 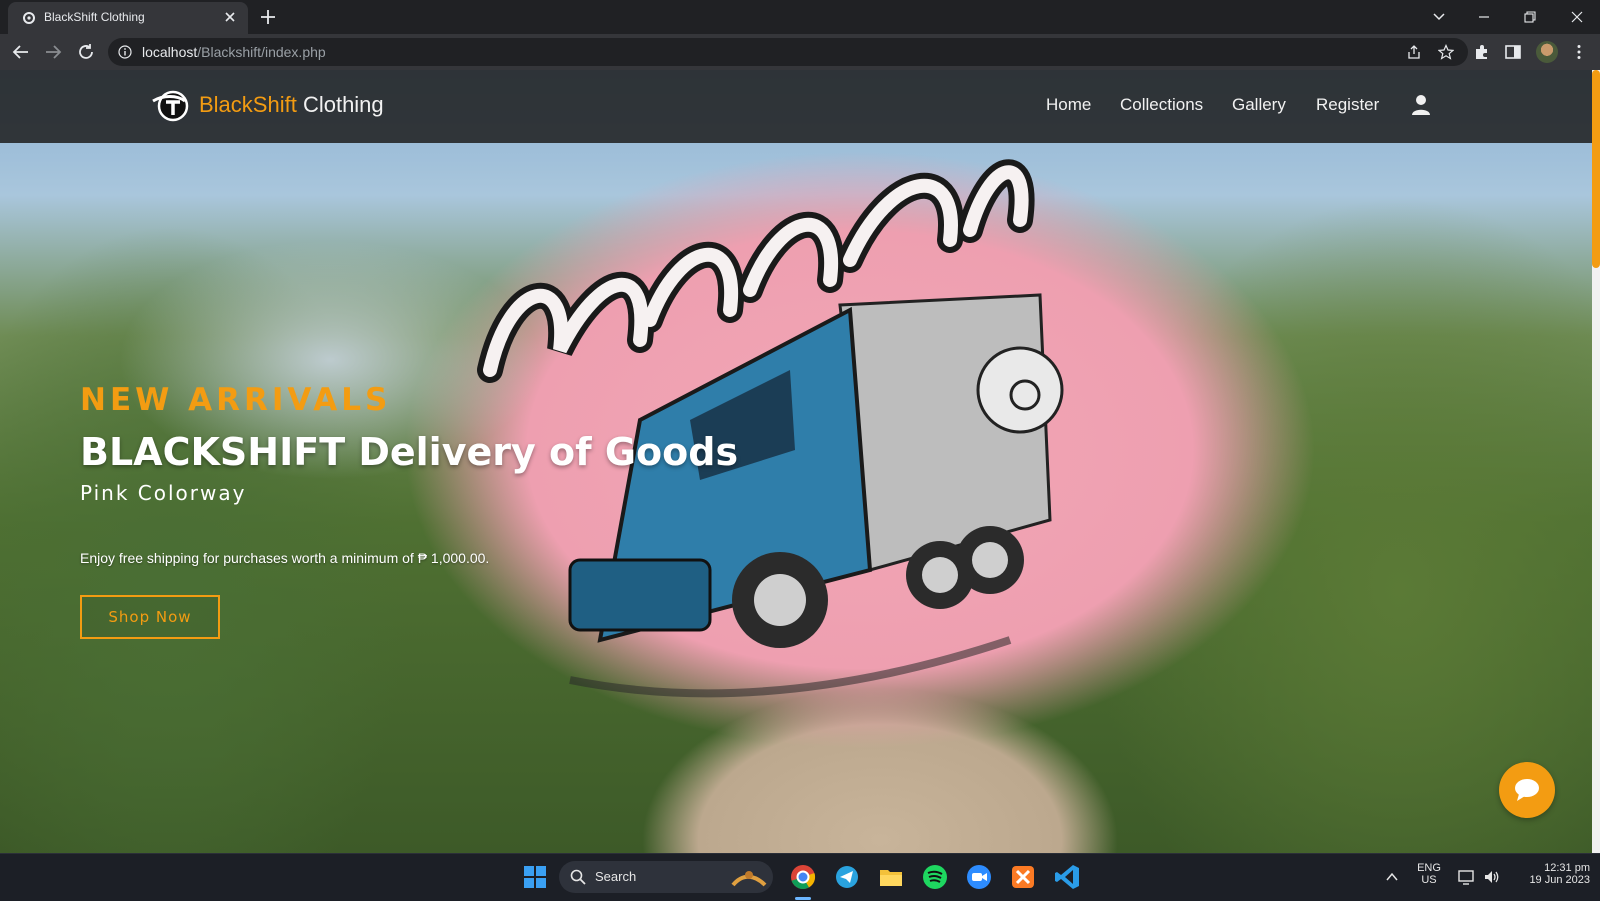 What do you see at coordinates (1492, 877) in the screenshot?
I see `volume-icon` at bounding box center [1492, 877].